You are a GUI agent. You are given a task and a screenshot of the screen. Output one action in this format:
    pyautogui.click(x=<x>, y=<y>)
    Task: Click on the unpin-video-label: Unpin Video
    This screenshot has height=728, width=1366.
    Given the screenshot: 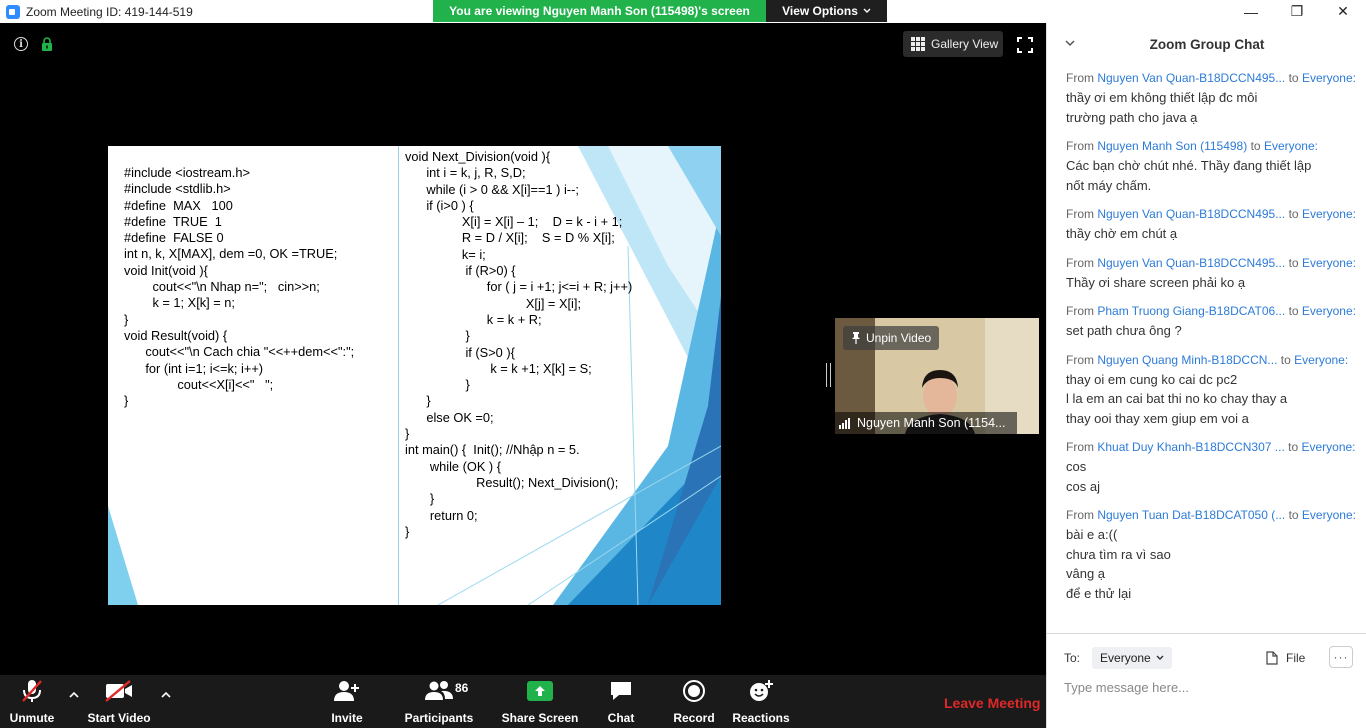 What is the action you would take?
    pyautogui.click(x=899, y=338)
    